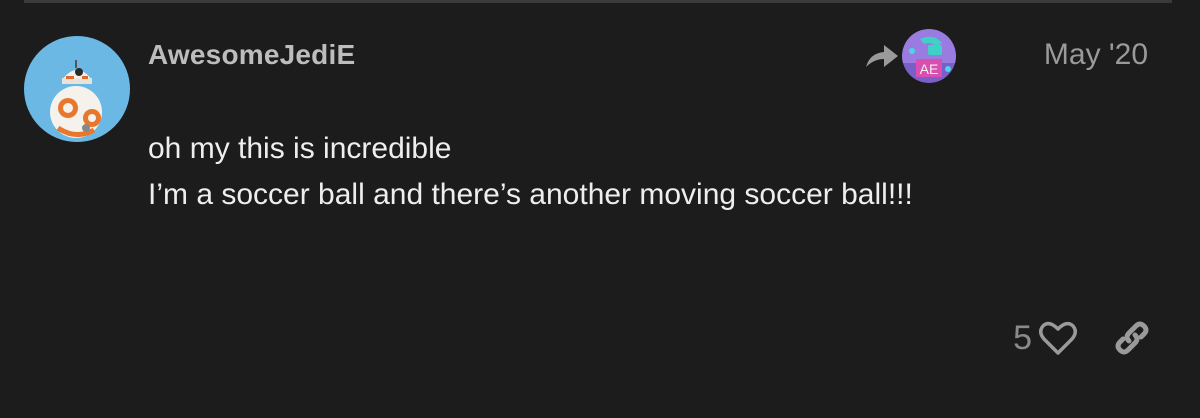  What do you see at coordinates (1022, 338) in the screenshot?
I see `like-count: 5` at bounding box center [1022, 338].